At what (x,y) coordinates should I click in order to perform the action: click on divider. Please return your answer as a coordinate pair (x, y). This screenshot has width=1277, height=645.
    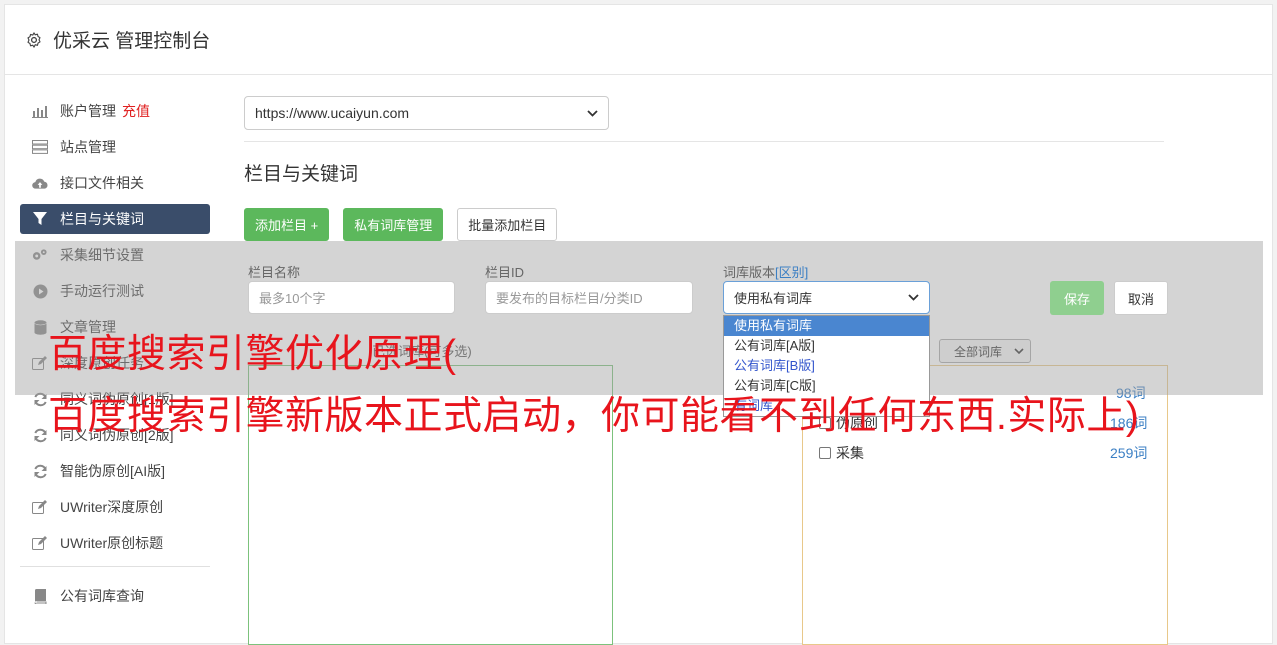
    Looking at the image, I should click on (704, 141).